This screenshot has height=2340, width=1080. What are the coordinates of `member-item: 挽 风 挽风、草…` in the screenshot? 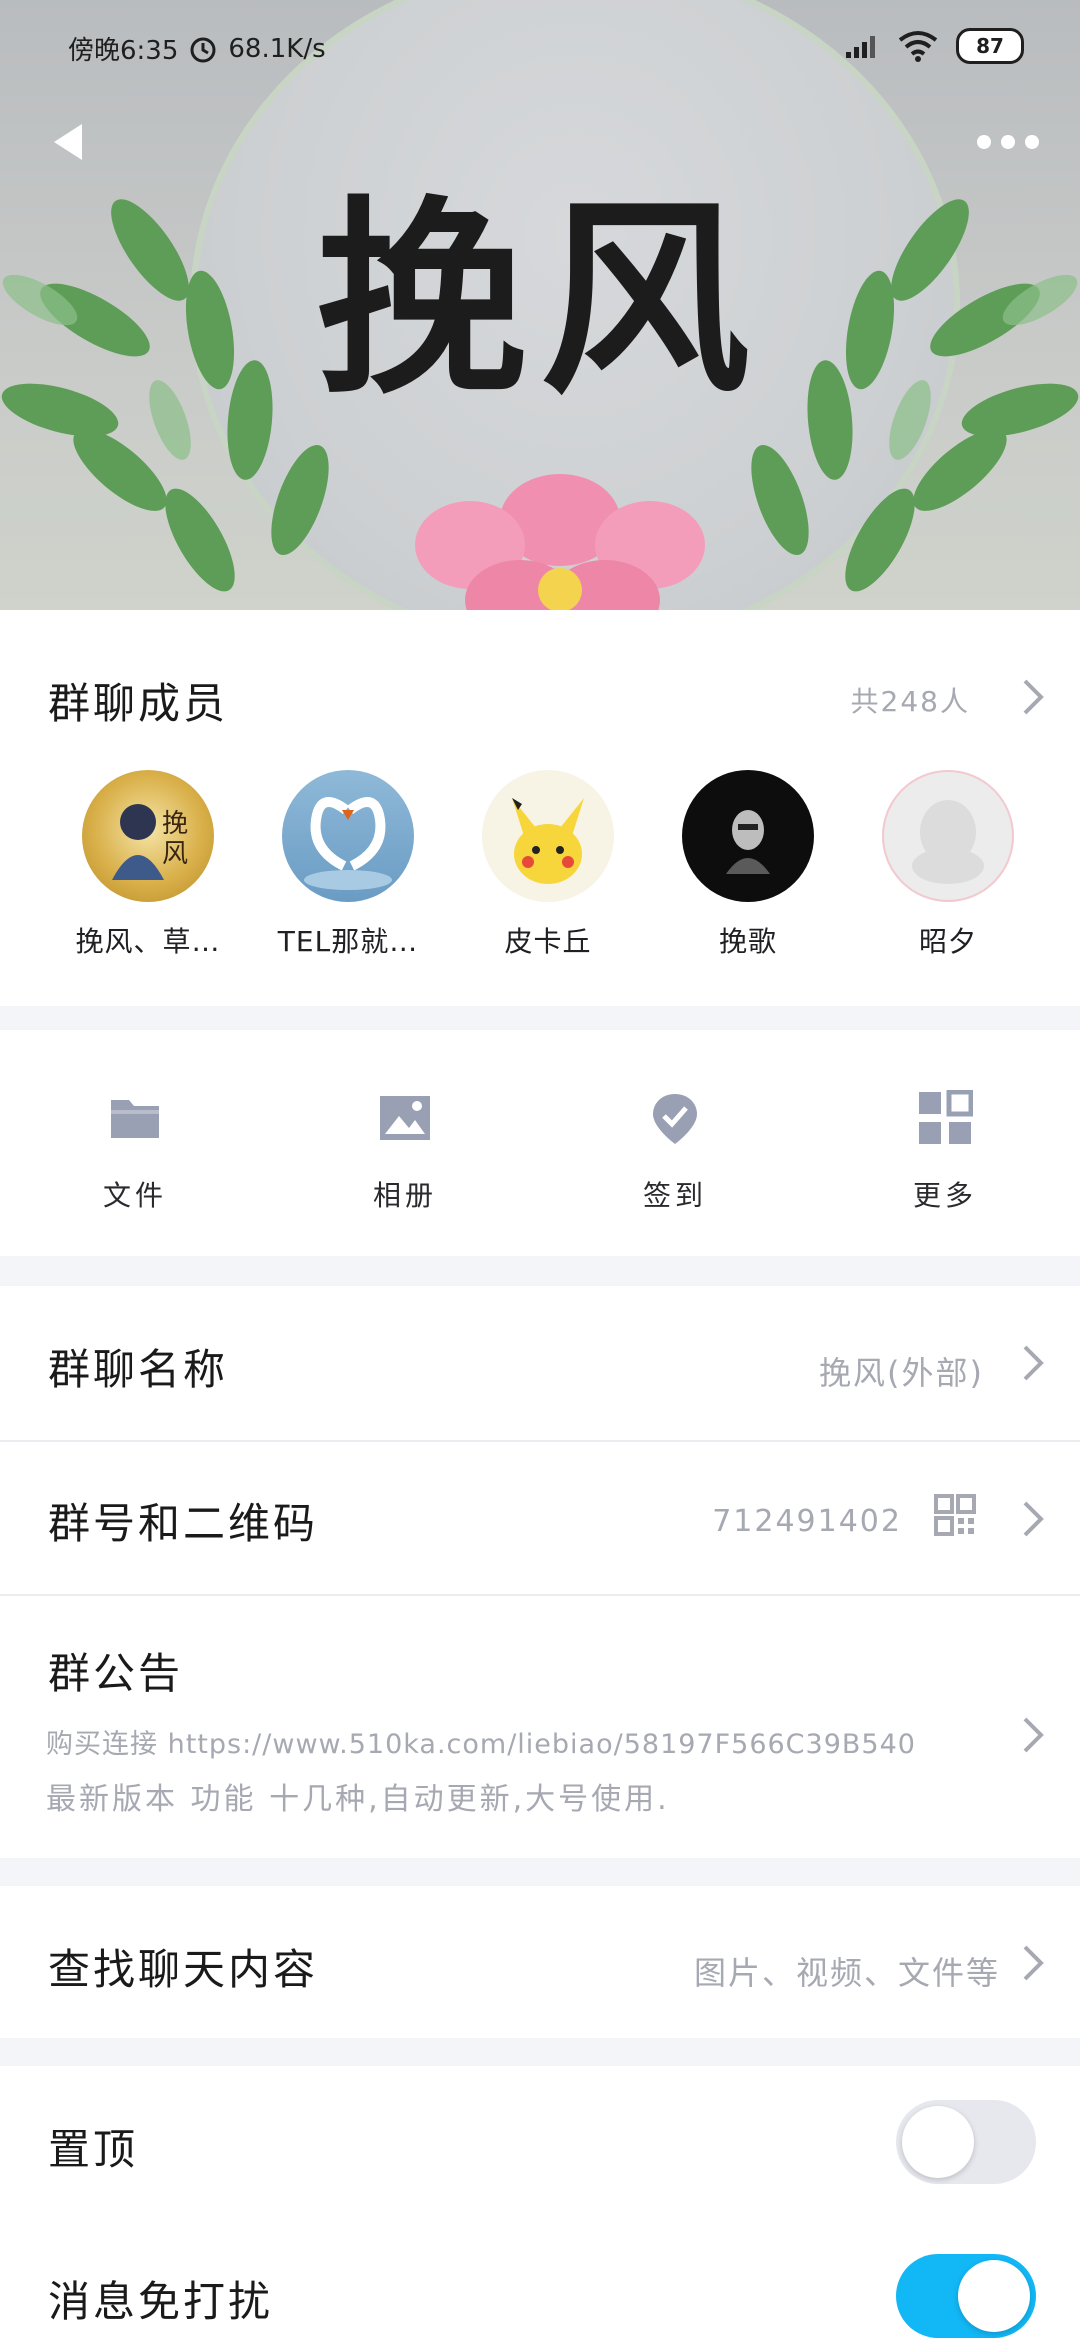 It's located at (148, 865).